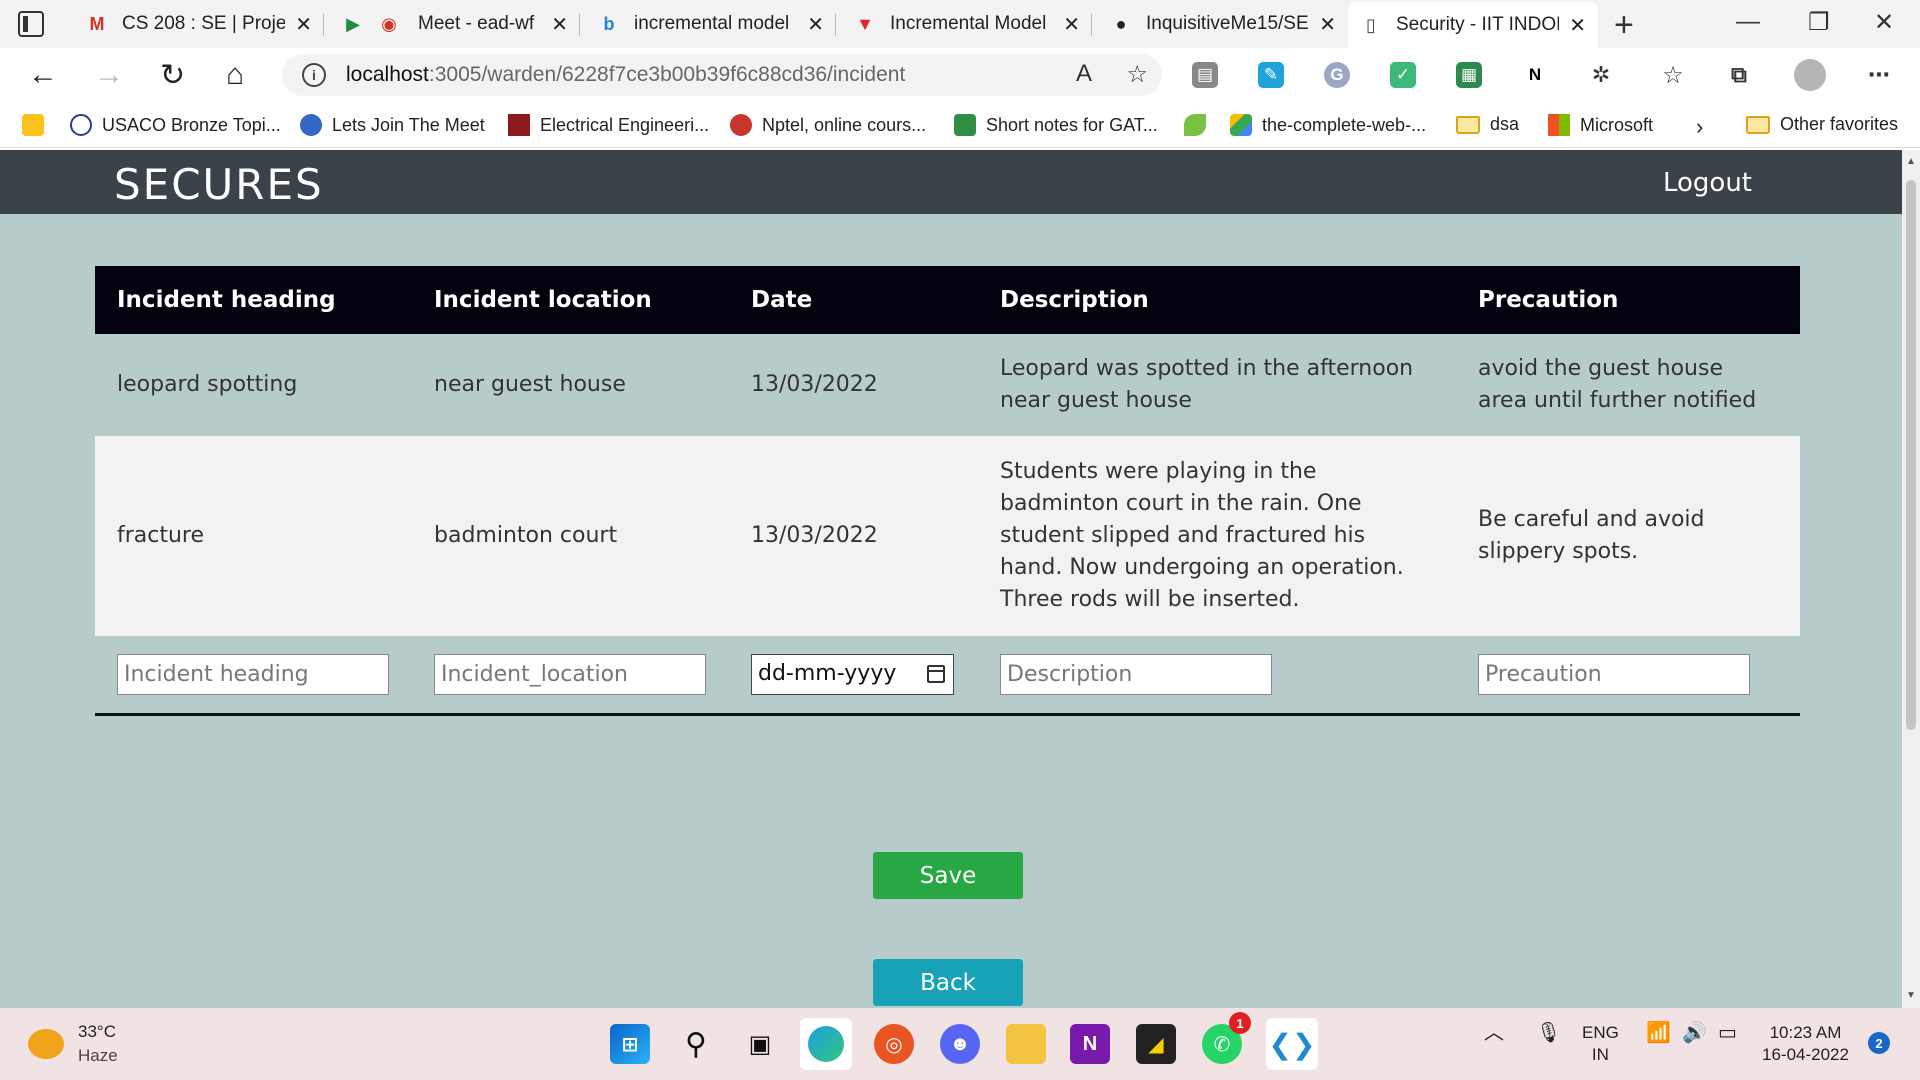 The image size is (1920, 1080). Describe the element at coordinates (1822, 124) in the screenshot. I see `bookmark-other-favorites: Other favorites` at that location.